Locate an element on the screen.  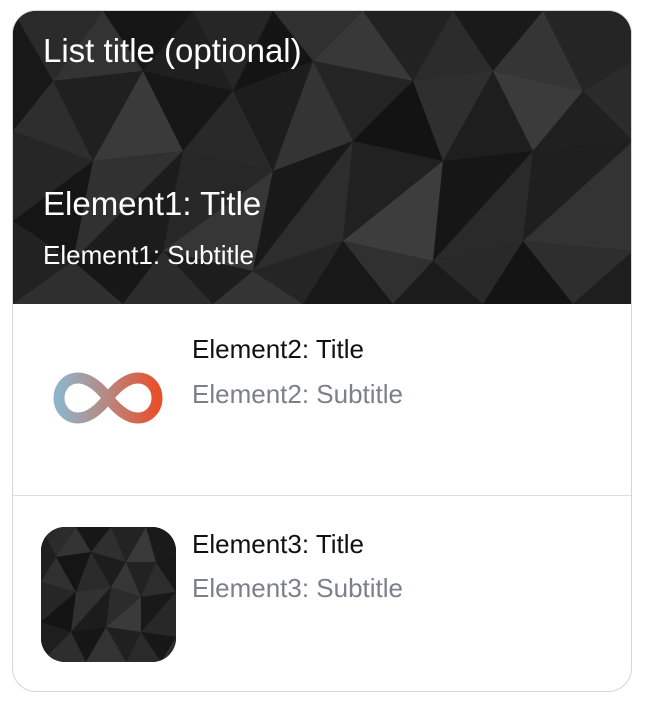
infinity-logo-icon is located at coordinates (108, 398).